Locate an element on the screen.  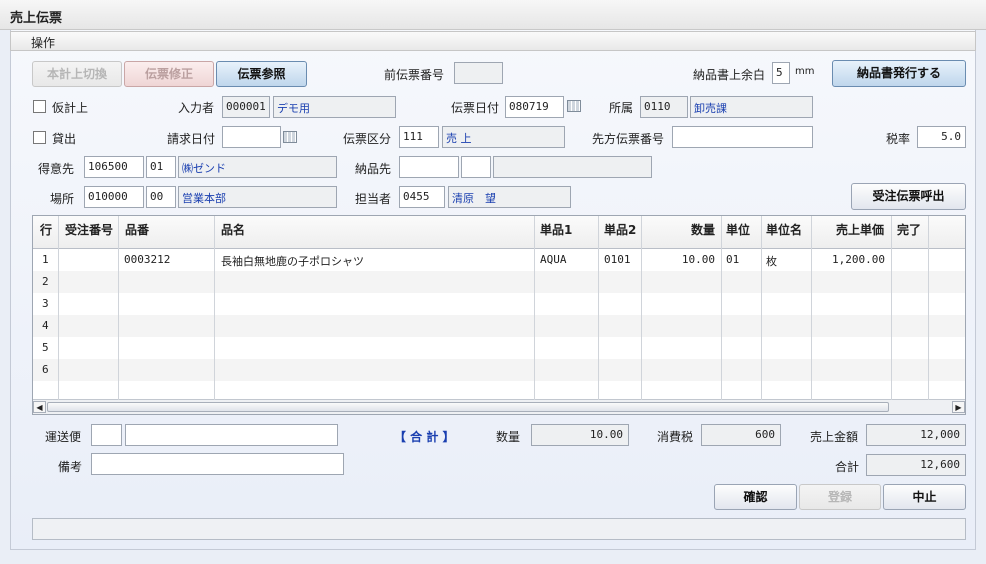
grid-column-header: 売上単価 is located at coordinates (860, 229).